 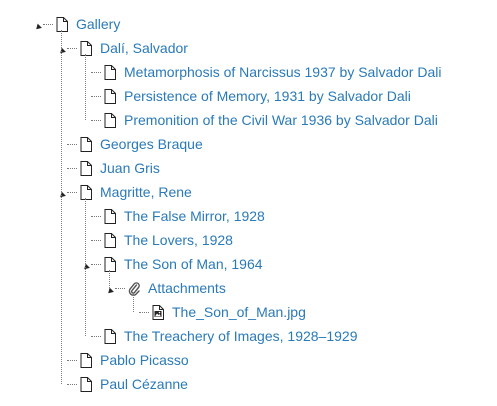 I want to click on tree-row-gallery: Gallery, so click(x=76, y=24).